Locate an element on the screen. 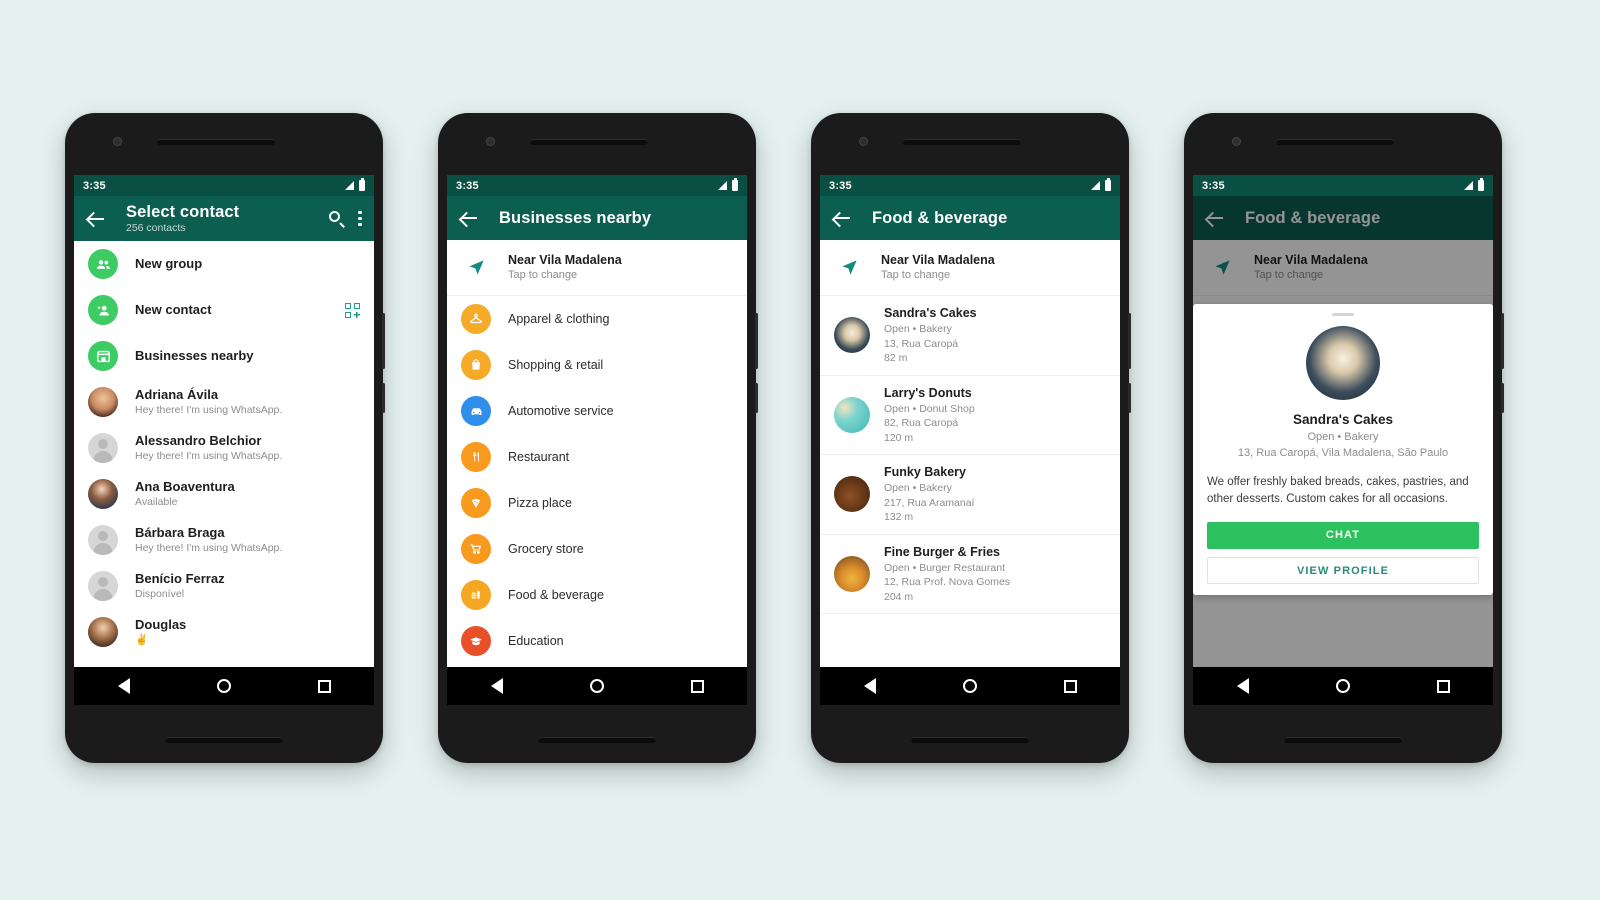  category-row-grocery-store: Grocery store is located at coordinates (597, 549).